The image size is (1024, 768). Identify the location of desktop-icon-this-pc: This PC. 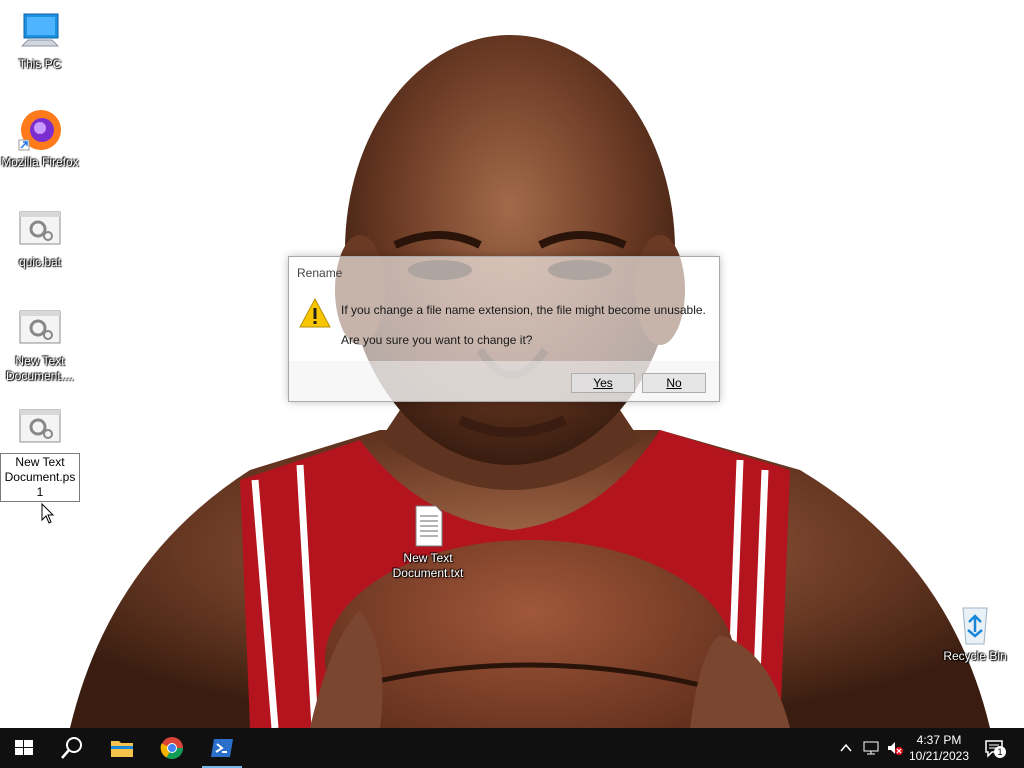
(40, 41).